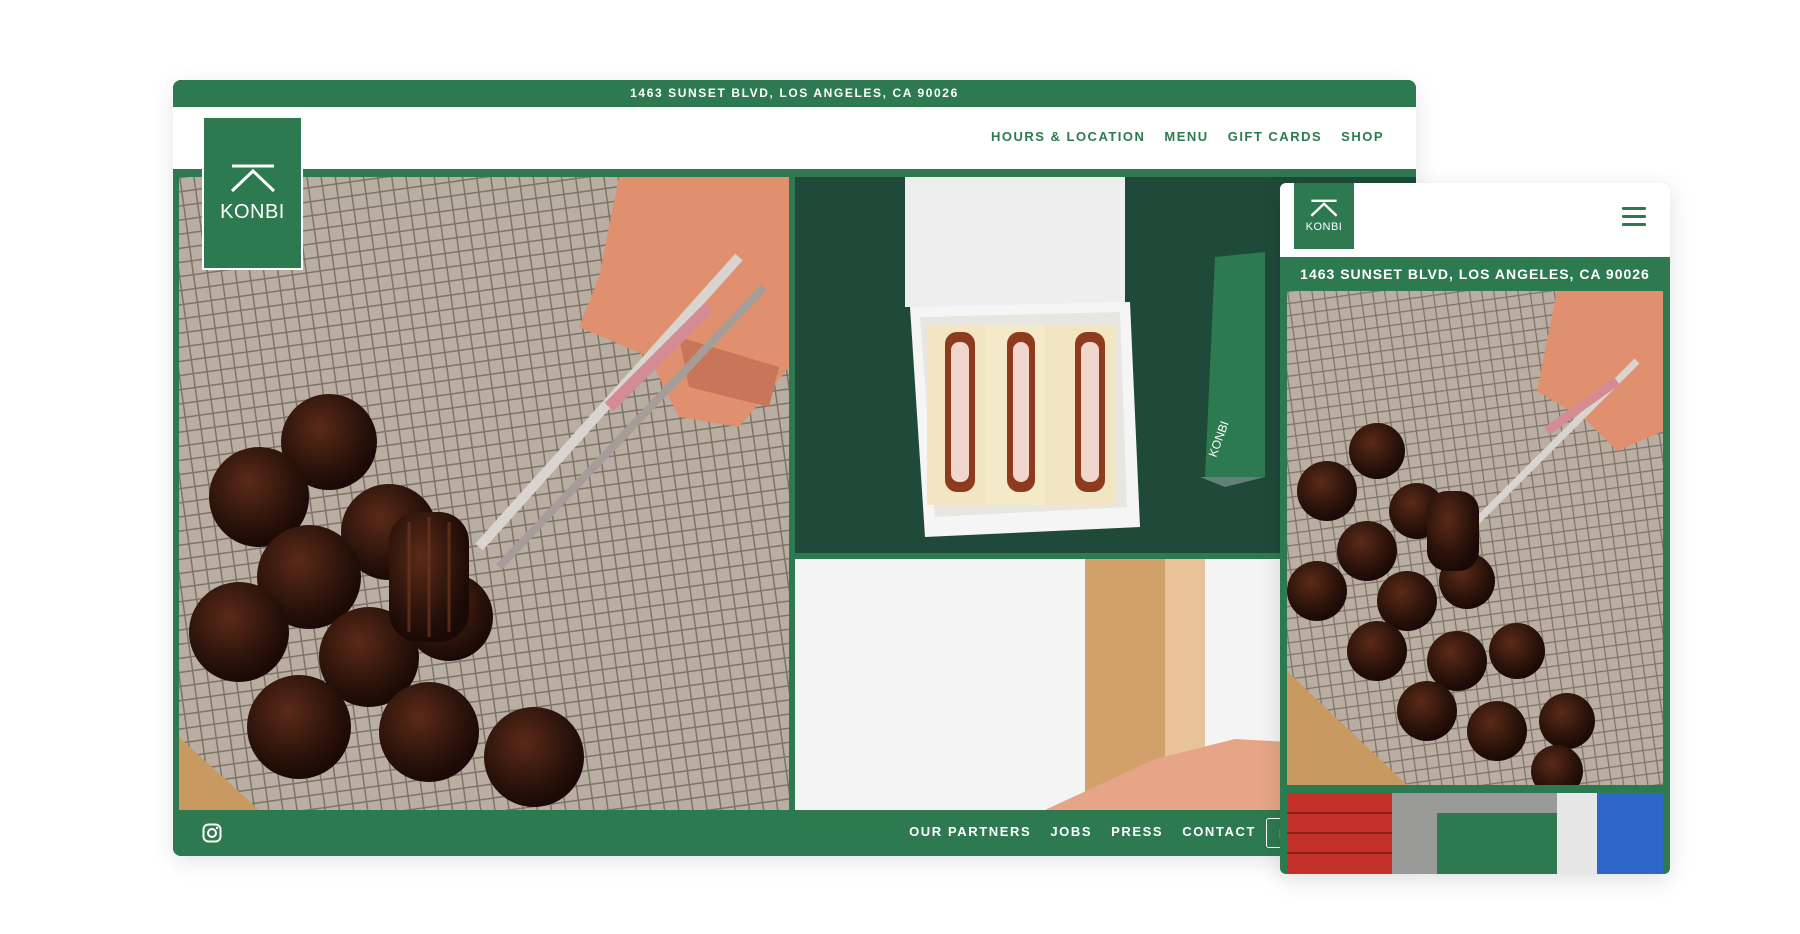  I want to click on footer-link-contact: CONTACT, so click(1219, 831).